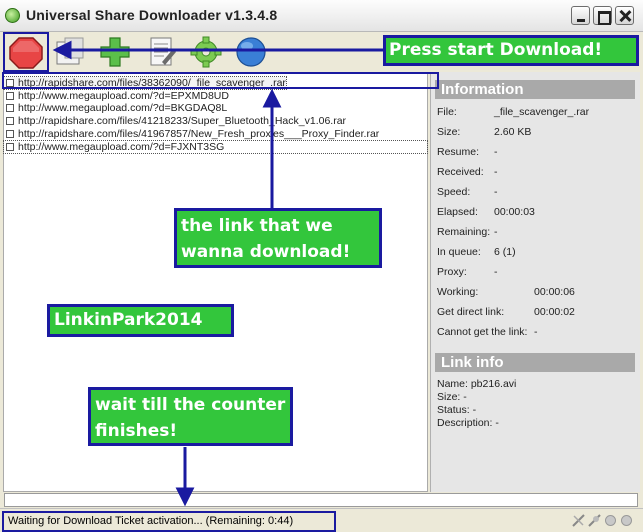 The image size is (643, 532). I want to click on title-bar: Universal Share Downloader v1.3.4.8, so click(321, 16).